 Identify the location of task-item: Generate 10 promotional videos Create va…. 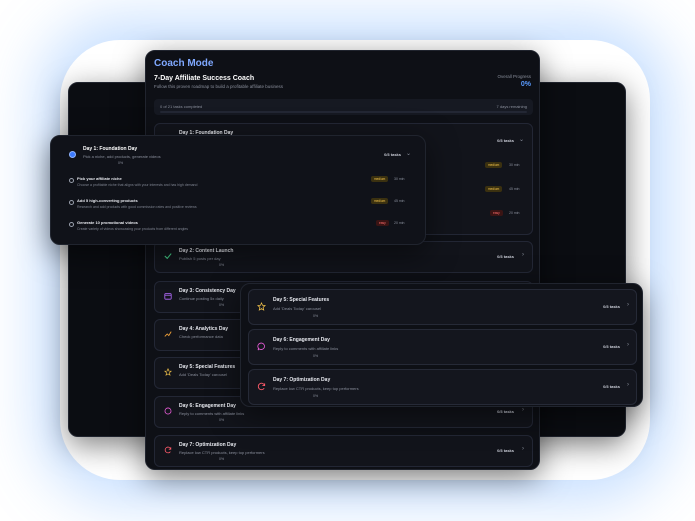
(241, 230).